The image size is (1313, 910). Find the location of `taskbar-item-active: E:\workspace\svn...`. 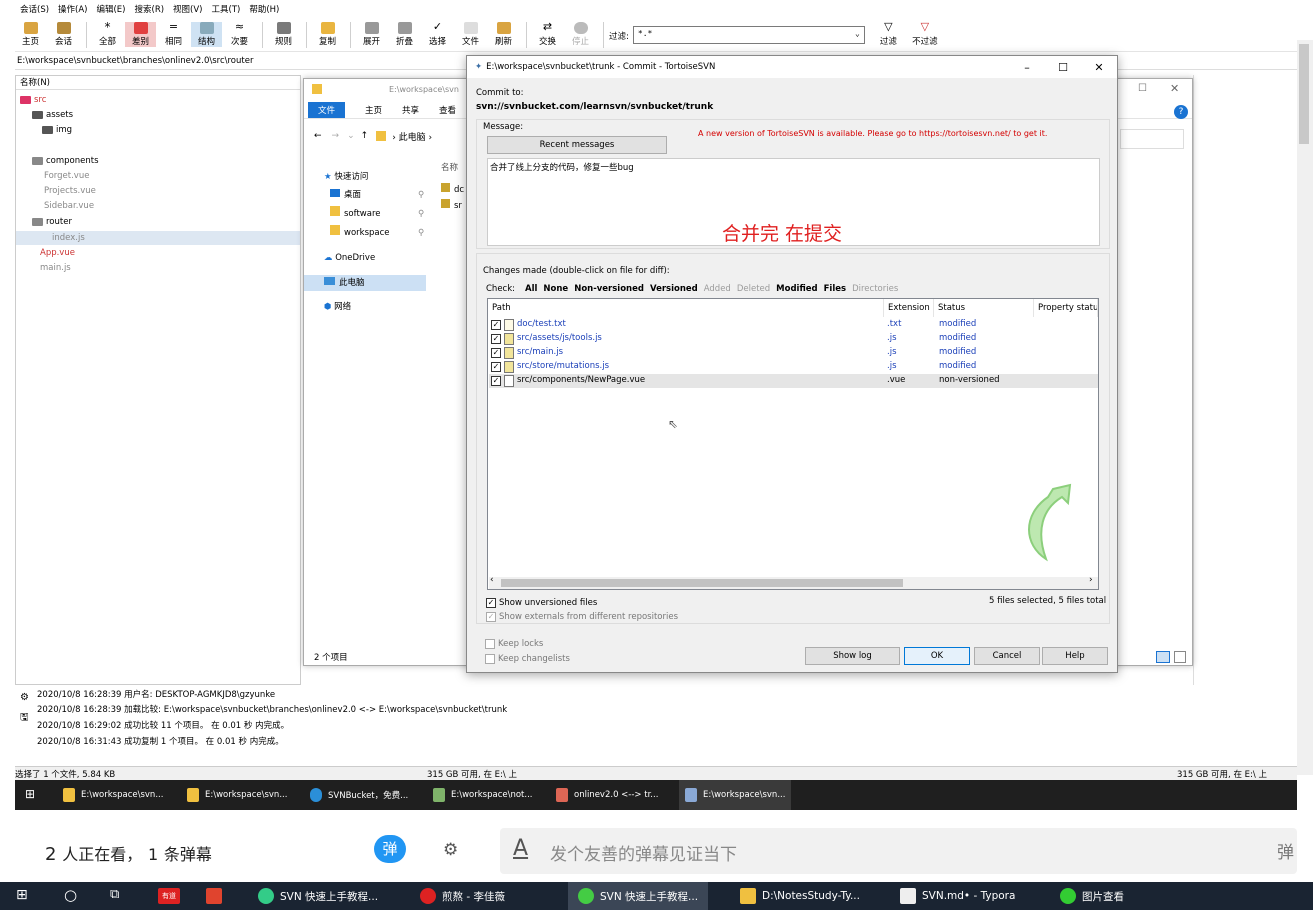

taskbar-item-active: E:\workspace\svn... is located at coordinates (735, 795).